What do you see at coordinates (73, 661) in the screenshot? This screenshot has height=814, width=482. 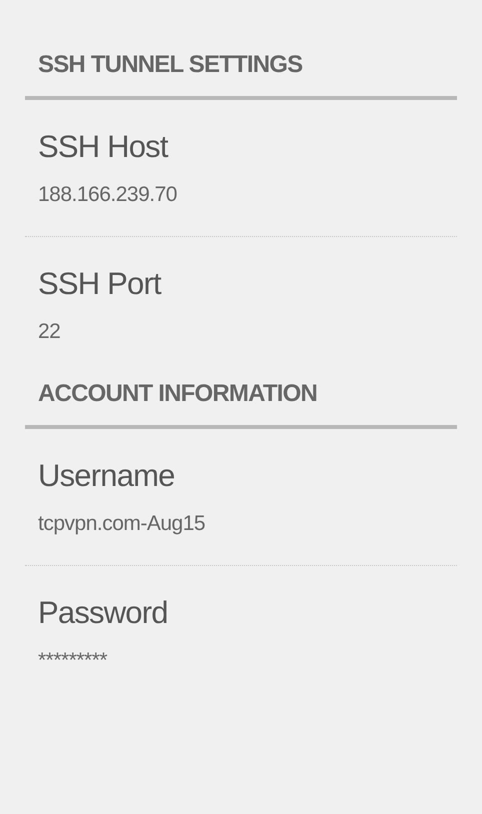 I see `setting-value: *********` at bounding box center [73, 661].